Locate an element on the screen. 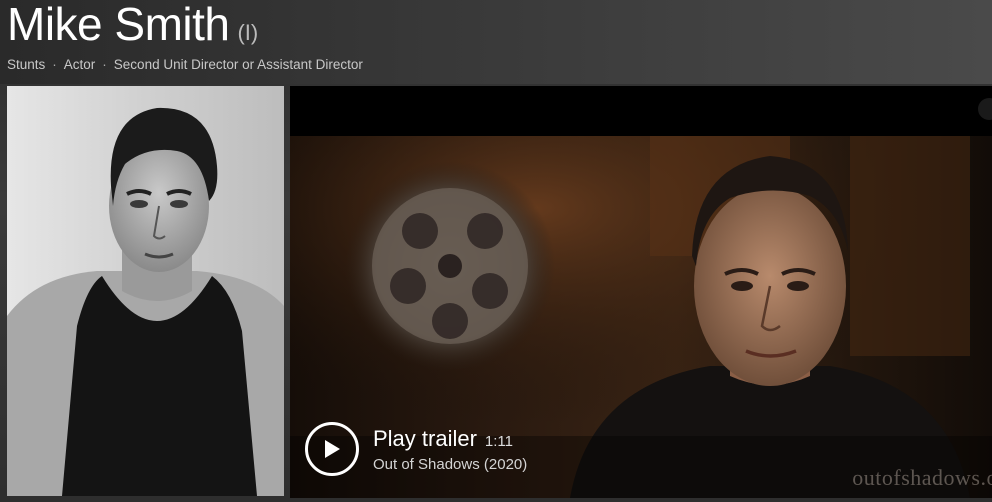 This screenshot has height=502, width=992. play-trailer-control: Play trailer 1:11 Out of Shadows (2020) is located at coordinates (416, 449).